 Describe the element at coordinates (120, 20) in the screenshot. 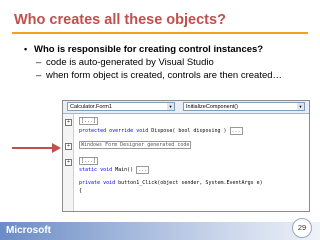

I see `slide-title: Who creates all these objects?` at that location.